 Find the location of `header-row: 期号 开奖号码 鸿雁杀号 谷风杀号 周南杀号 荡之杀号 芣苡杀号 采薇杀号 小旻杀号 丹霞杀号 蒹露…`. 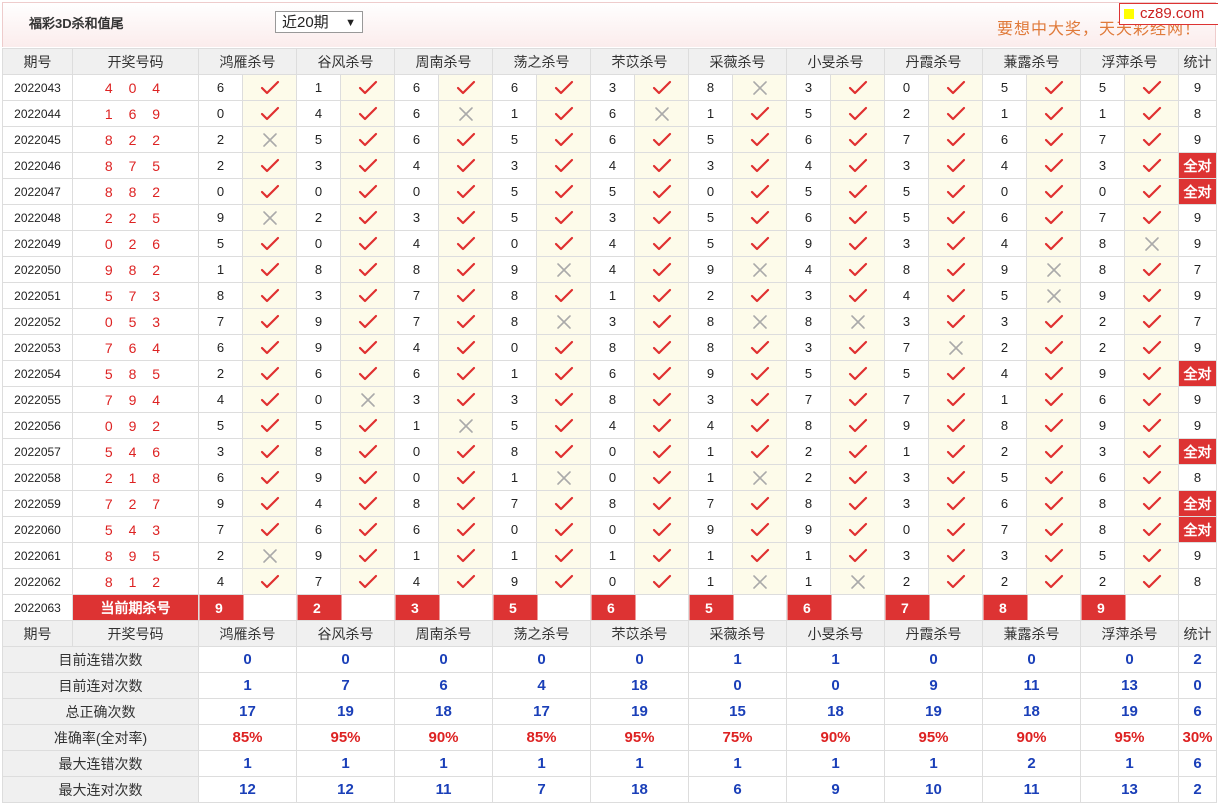

header-row: 期号 开奖号码 鸿雁杀号 谷风杀号 周南杀号 荡之杀号 芣苡杀号 采薇杀号 小旻杀号 丹霞杀号 蒹露… is located at coordinates (609, 633).